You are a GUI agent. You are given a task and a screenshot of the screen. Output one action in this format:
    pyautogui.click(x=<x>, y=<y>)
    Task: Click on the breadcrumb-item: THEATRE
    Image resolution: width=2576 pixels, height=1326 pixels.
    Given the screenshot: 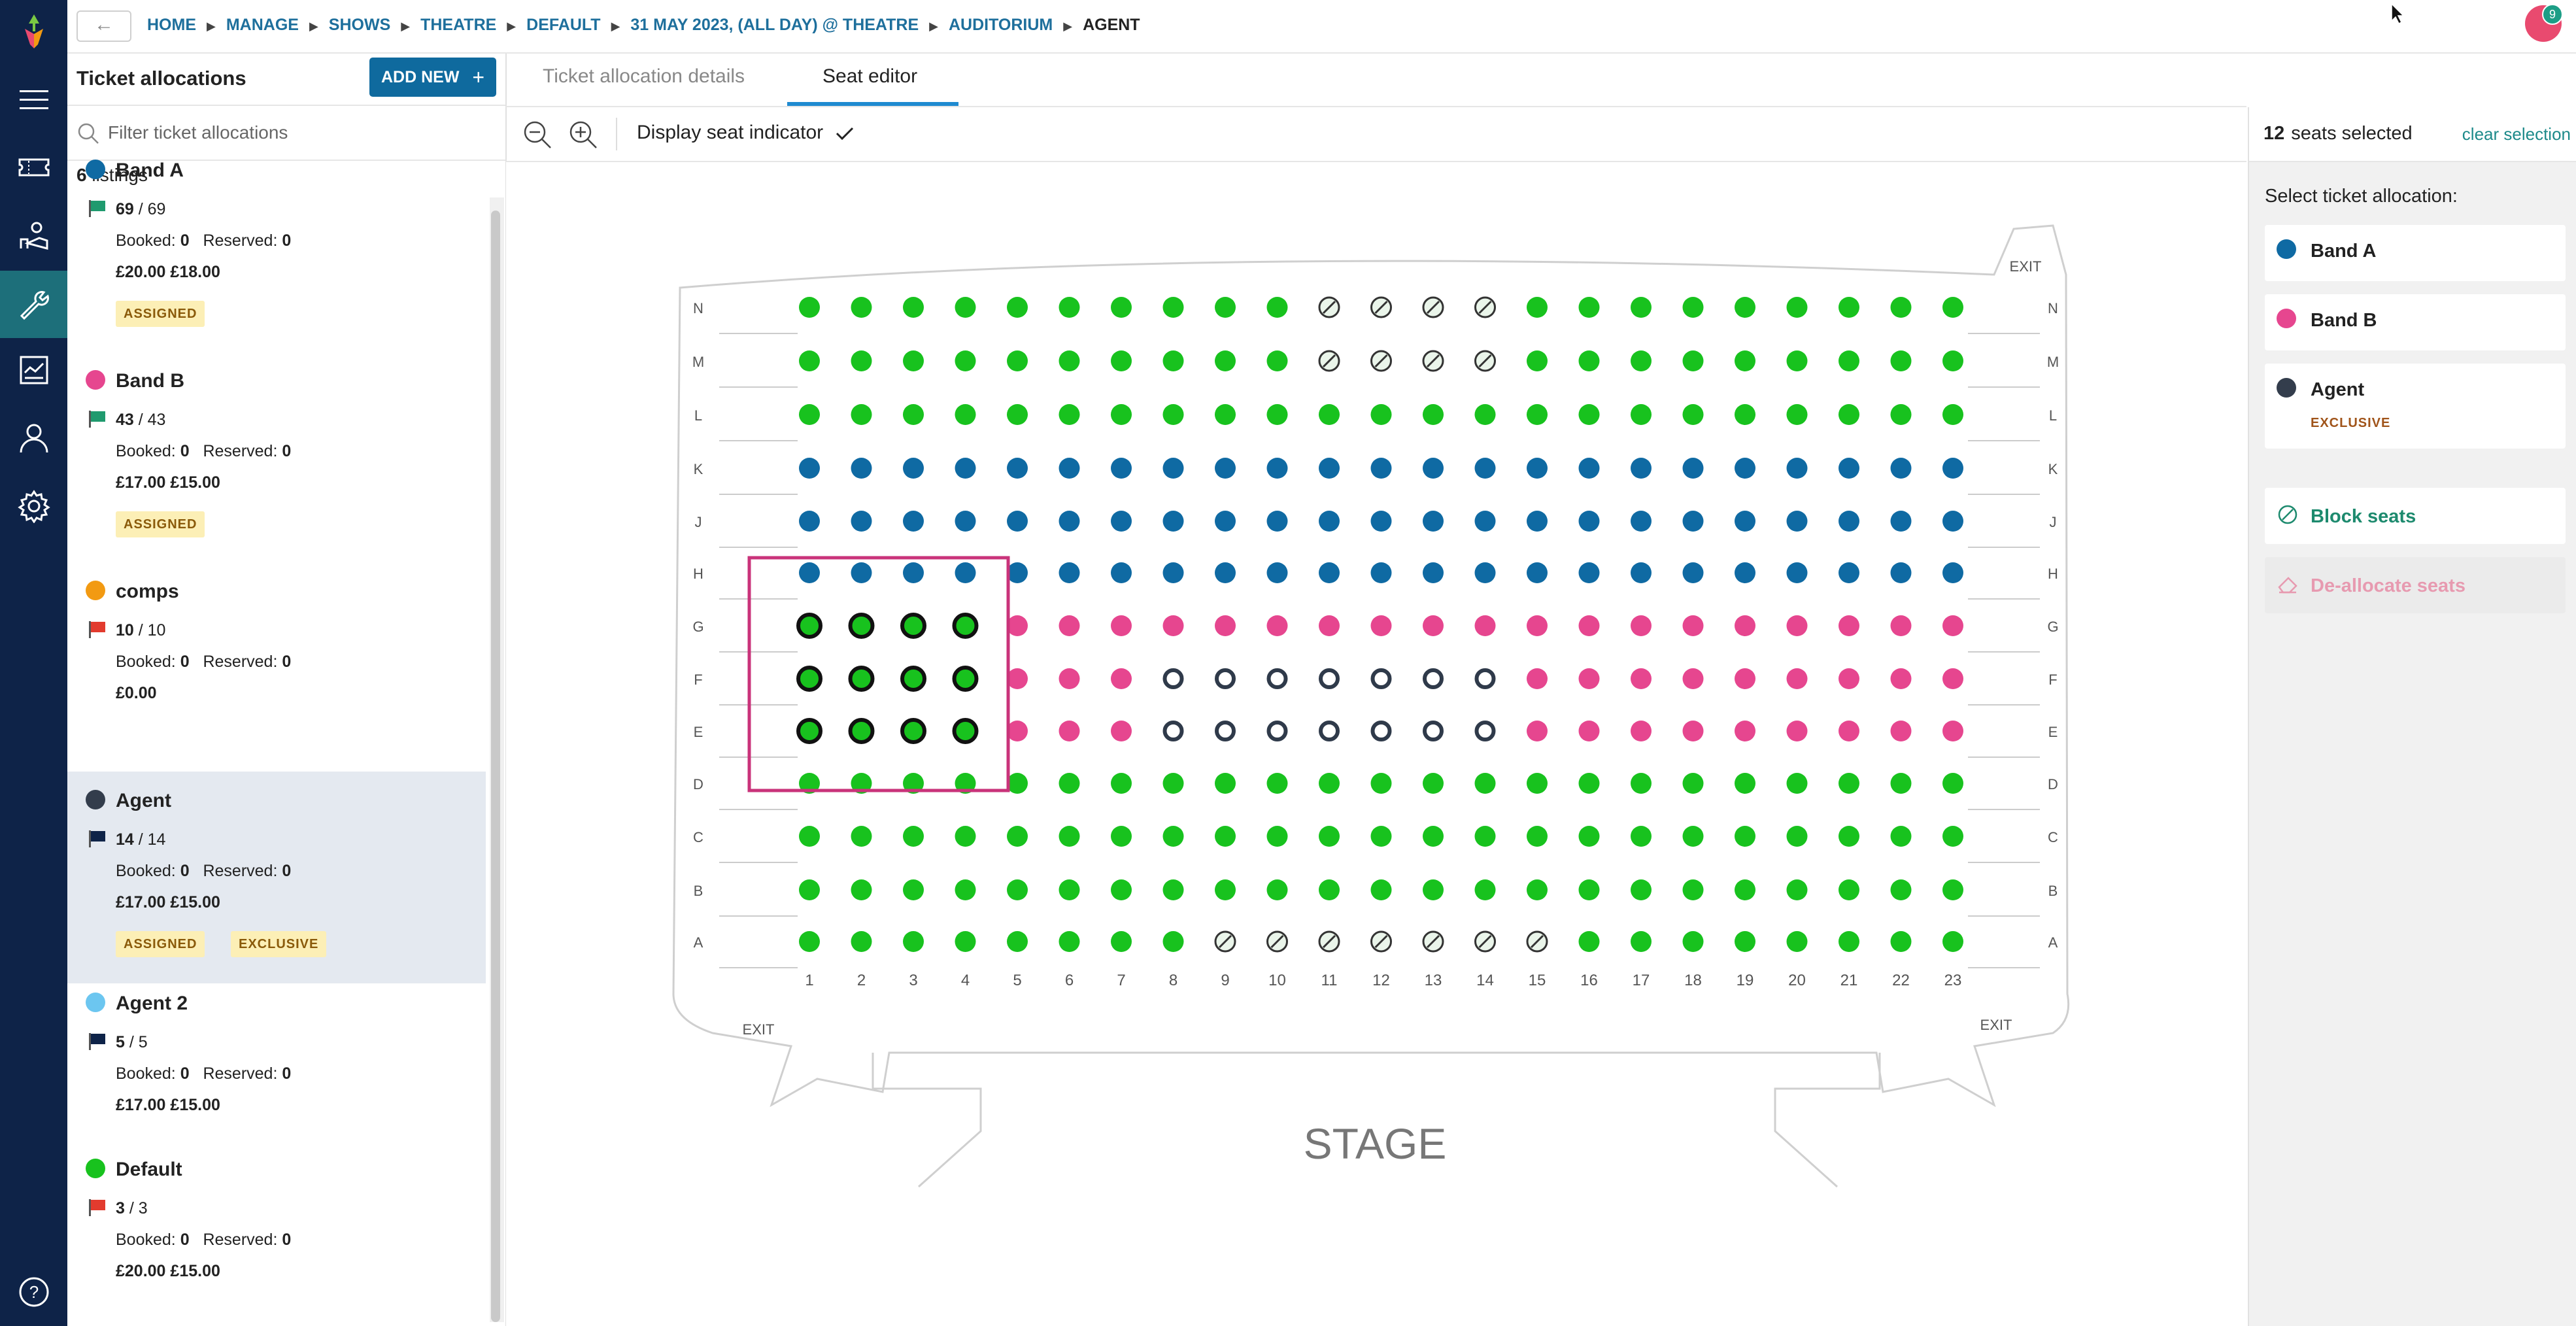 What is the action you would take?
    pyautogui.click(x=458, y=25)
    